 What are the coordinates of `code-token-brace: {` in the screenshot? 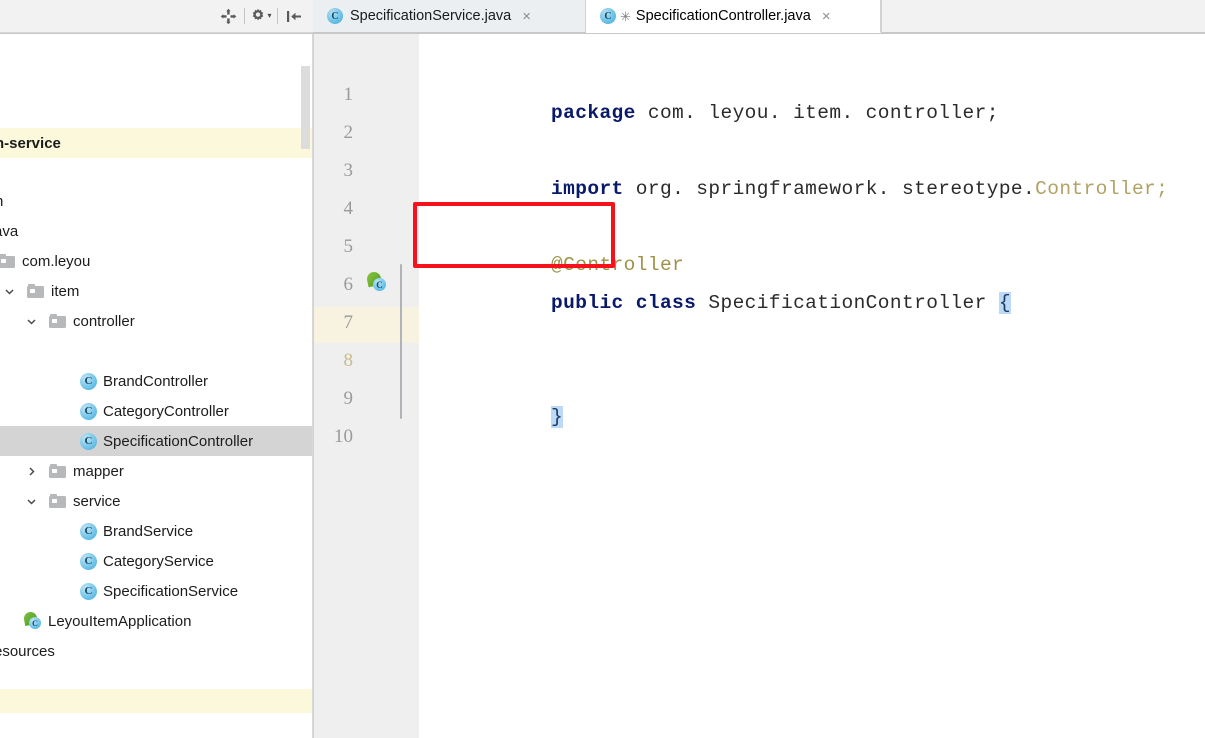 It's located at (1004, 302).